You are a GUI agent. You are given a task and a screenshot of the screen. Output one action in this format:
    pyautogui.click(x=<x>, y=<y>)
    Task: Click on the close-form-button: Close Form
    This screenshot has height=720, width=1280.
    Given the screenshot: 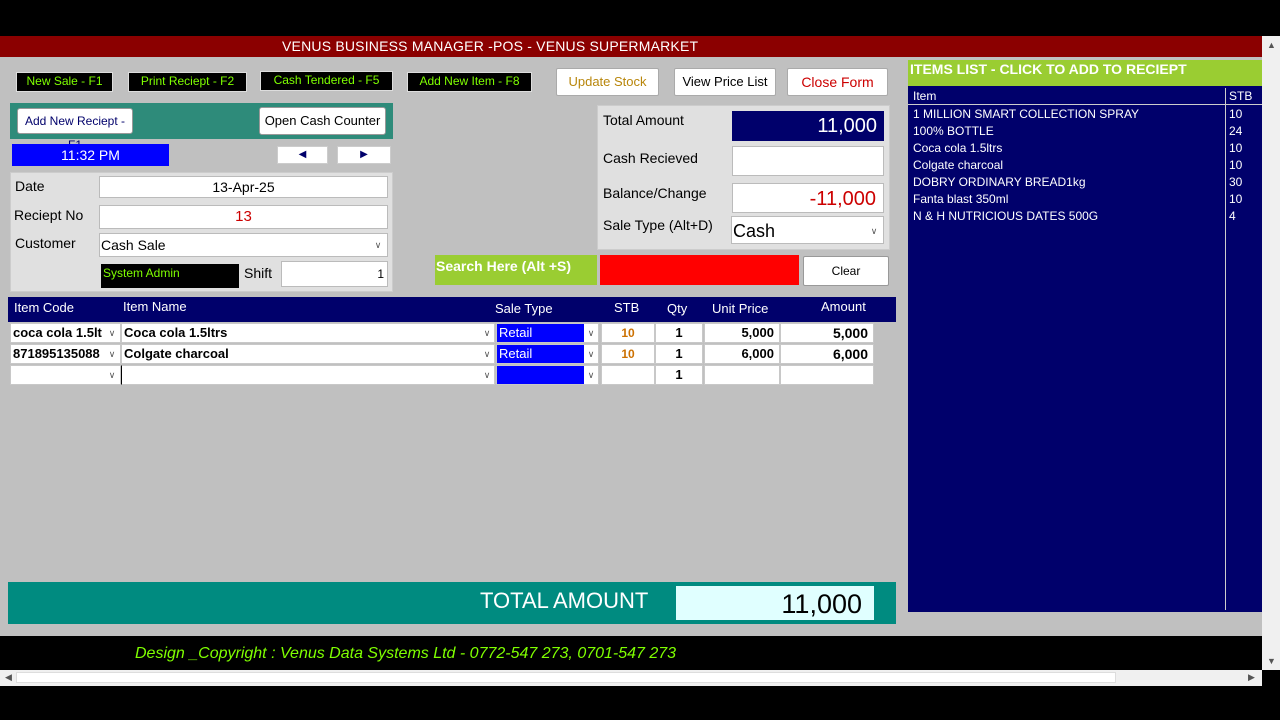 What is the action you would take?
    pyautogui.click(x=837, y=82)
    